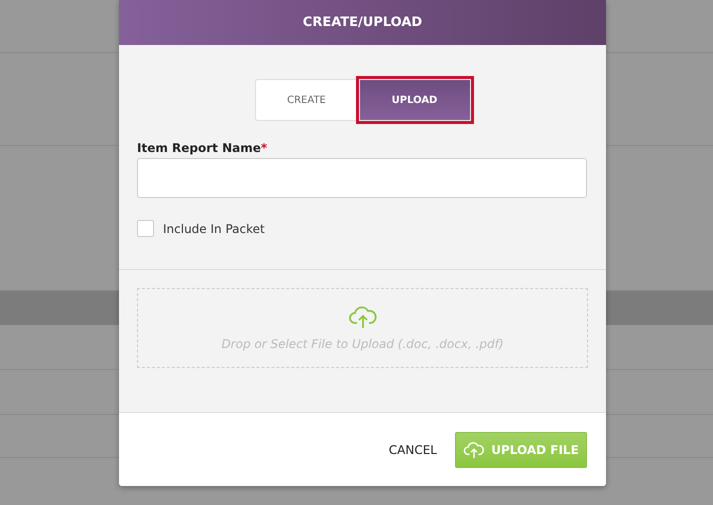  Describe the element at coordinates (362, 344) in the screenshot. I see `drop-hint: Drop or Select File to Upload (.doc, .docx, .pdf)` at that location.